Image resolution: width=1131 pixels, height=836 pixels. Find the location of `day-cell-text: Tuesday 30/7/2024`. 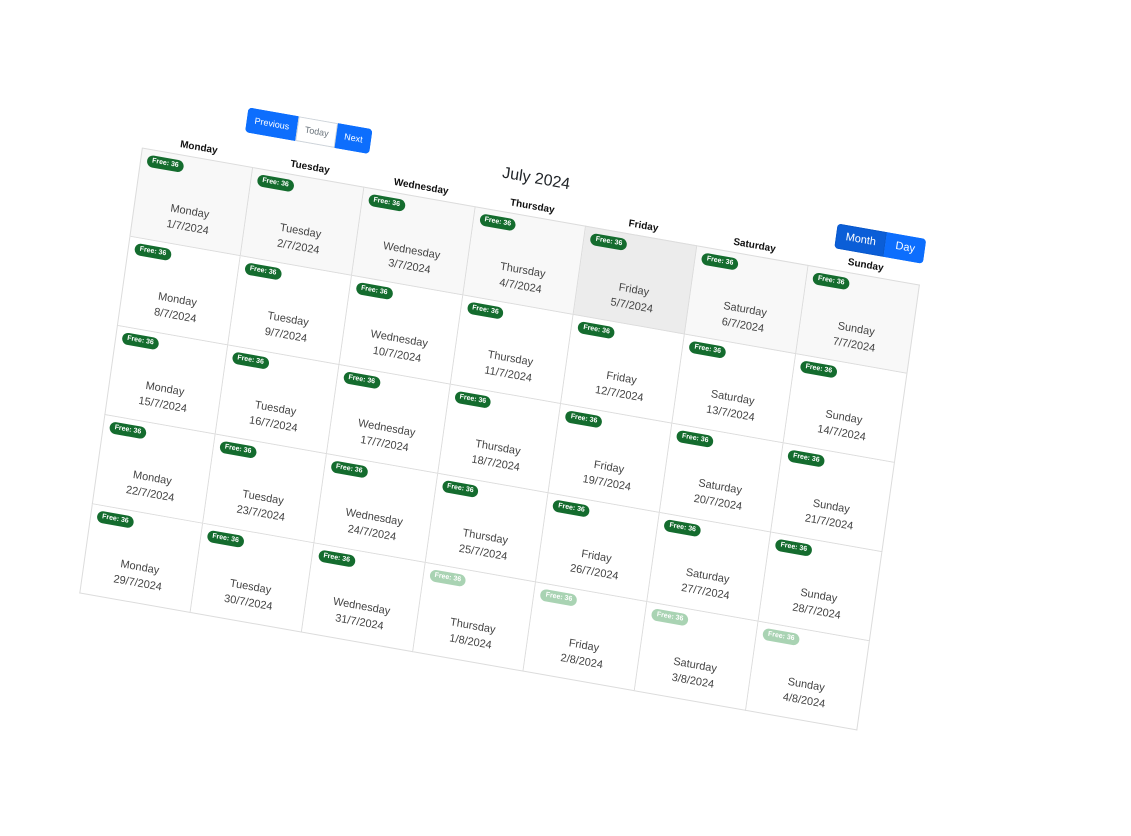

day-cell-text: Tuesday 30/7/2024 is located at coordinates (249, 594).